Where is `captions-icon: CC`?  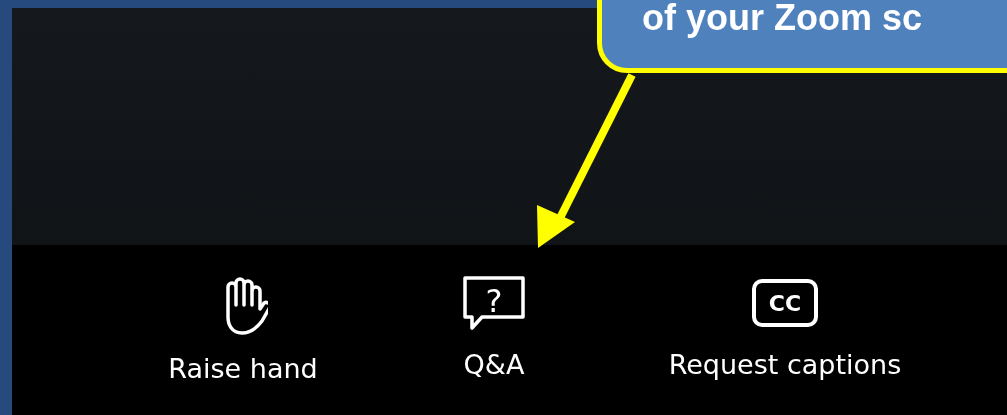
captions-icon: CC is located at coordinates (785, 303).